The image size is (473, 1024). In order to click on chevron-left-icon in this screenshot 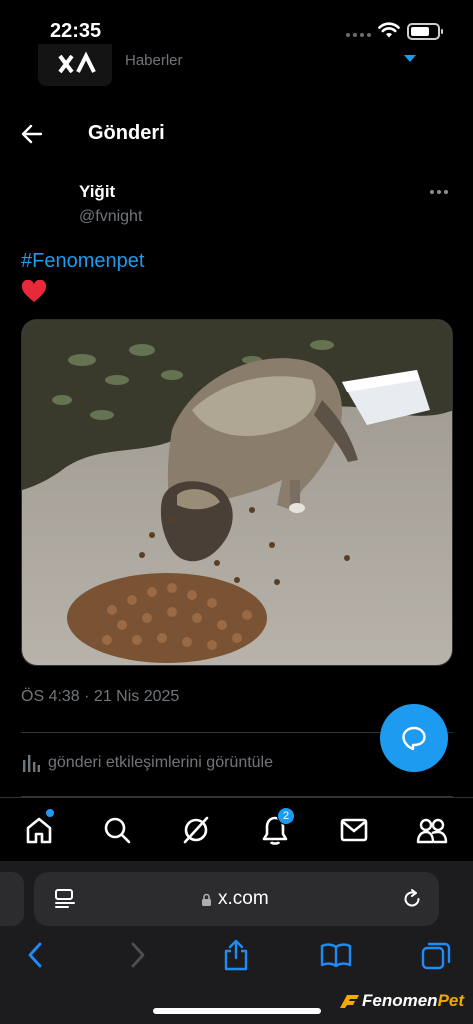, I will do `click(35, 955)`.